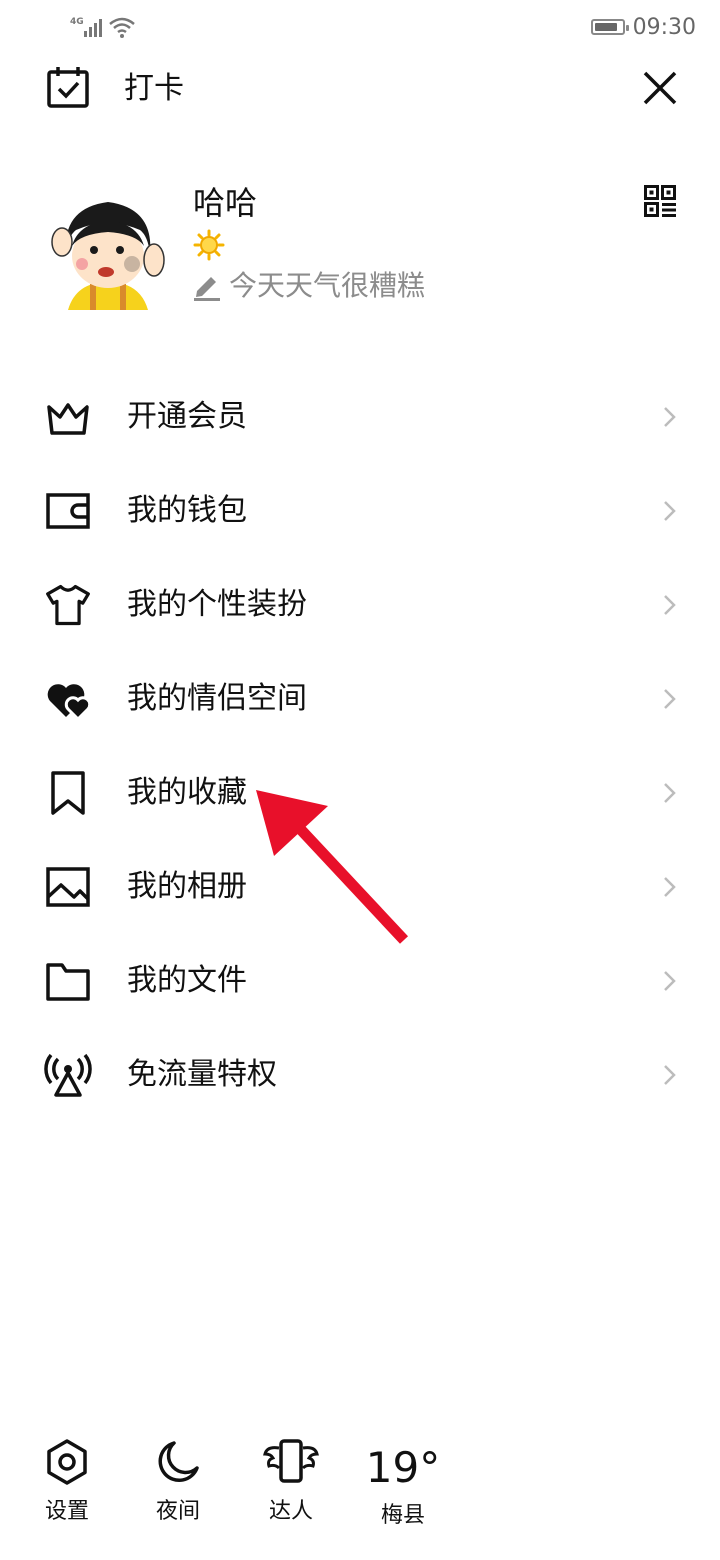  Describe the element at coordinates (187, 510) in the screenshot. I see `menu-item-label: 我的钱包` at that location.